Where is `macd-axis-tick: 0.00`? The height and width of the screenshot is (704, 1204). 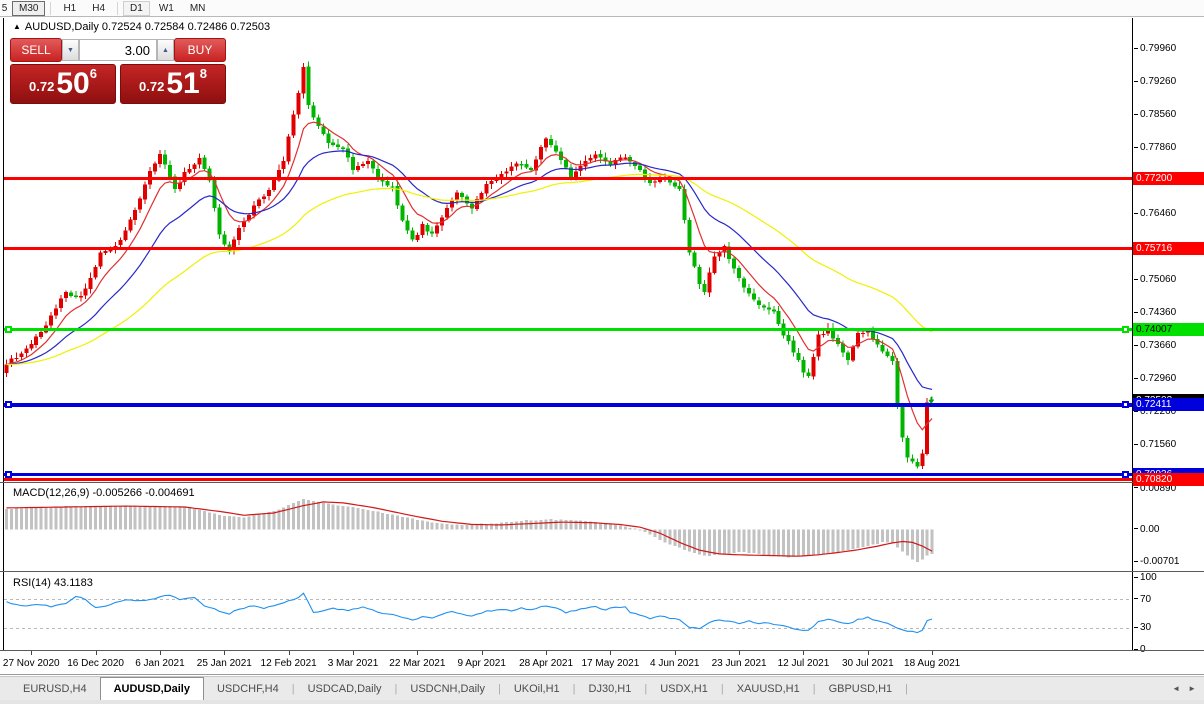
macd-axis-tick: 0.00 is located at coordinates (1169, 530).